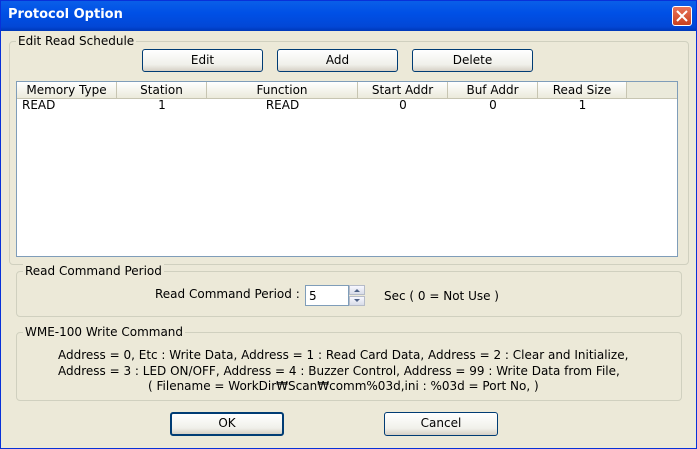 The width and height of the screenshot is (697, 449). What do you see at coordinates (403, 90) in the screenshot?
I see `column-start-addr: Start Addr` at bounding box center [403, 90].